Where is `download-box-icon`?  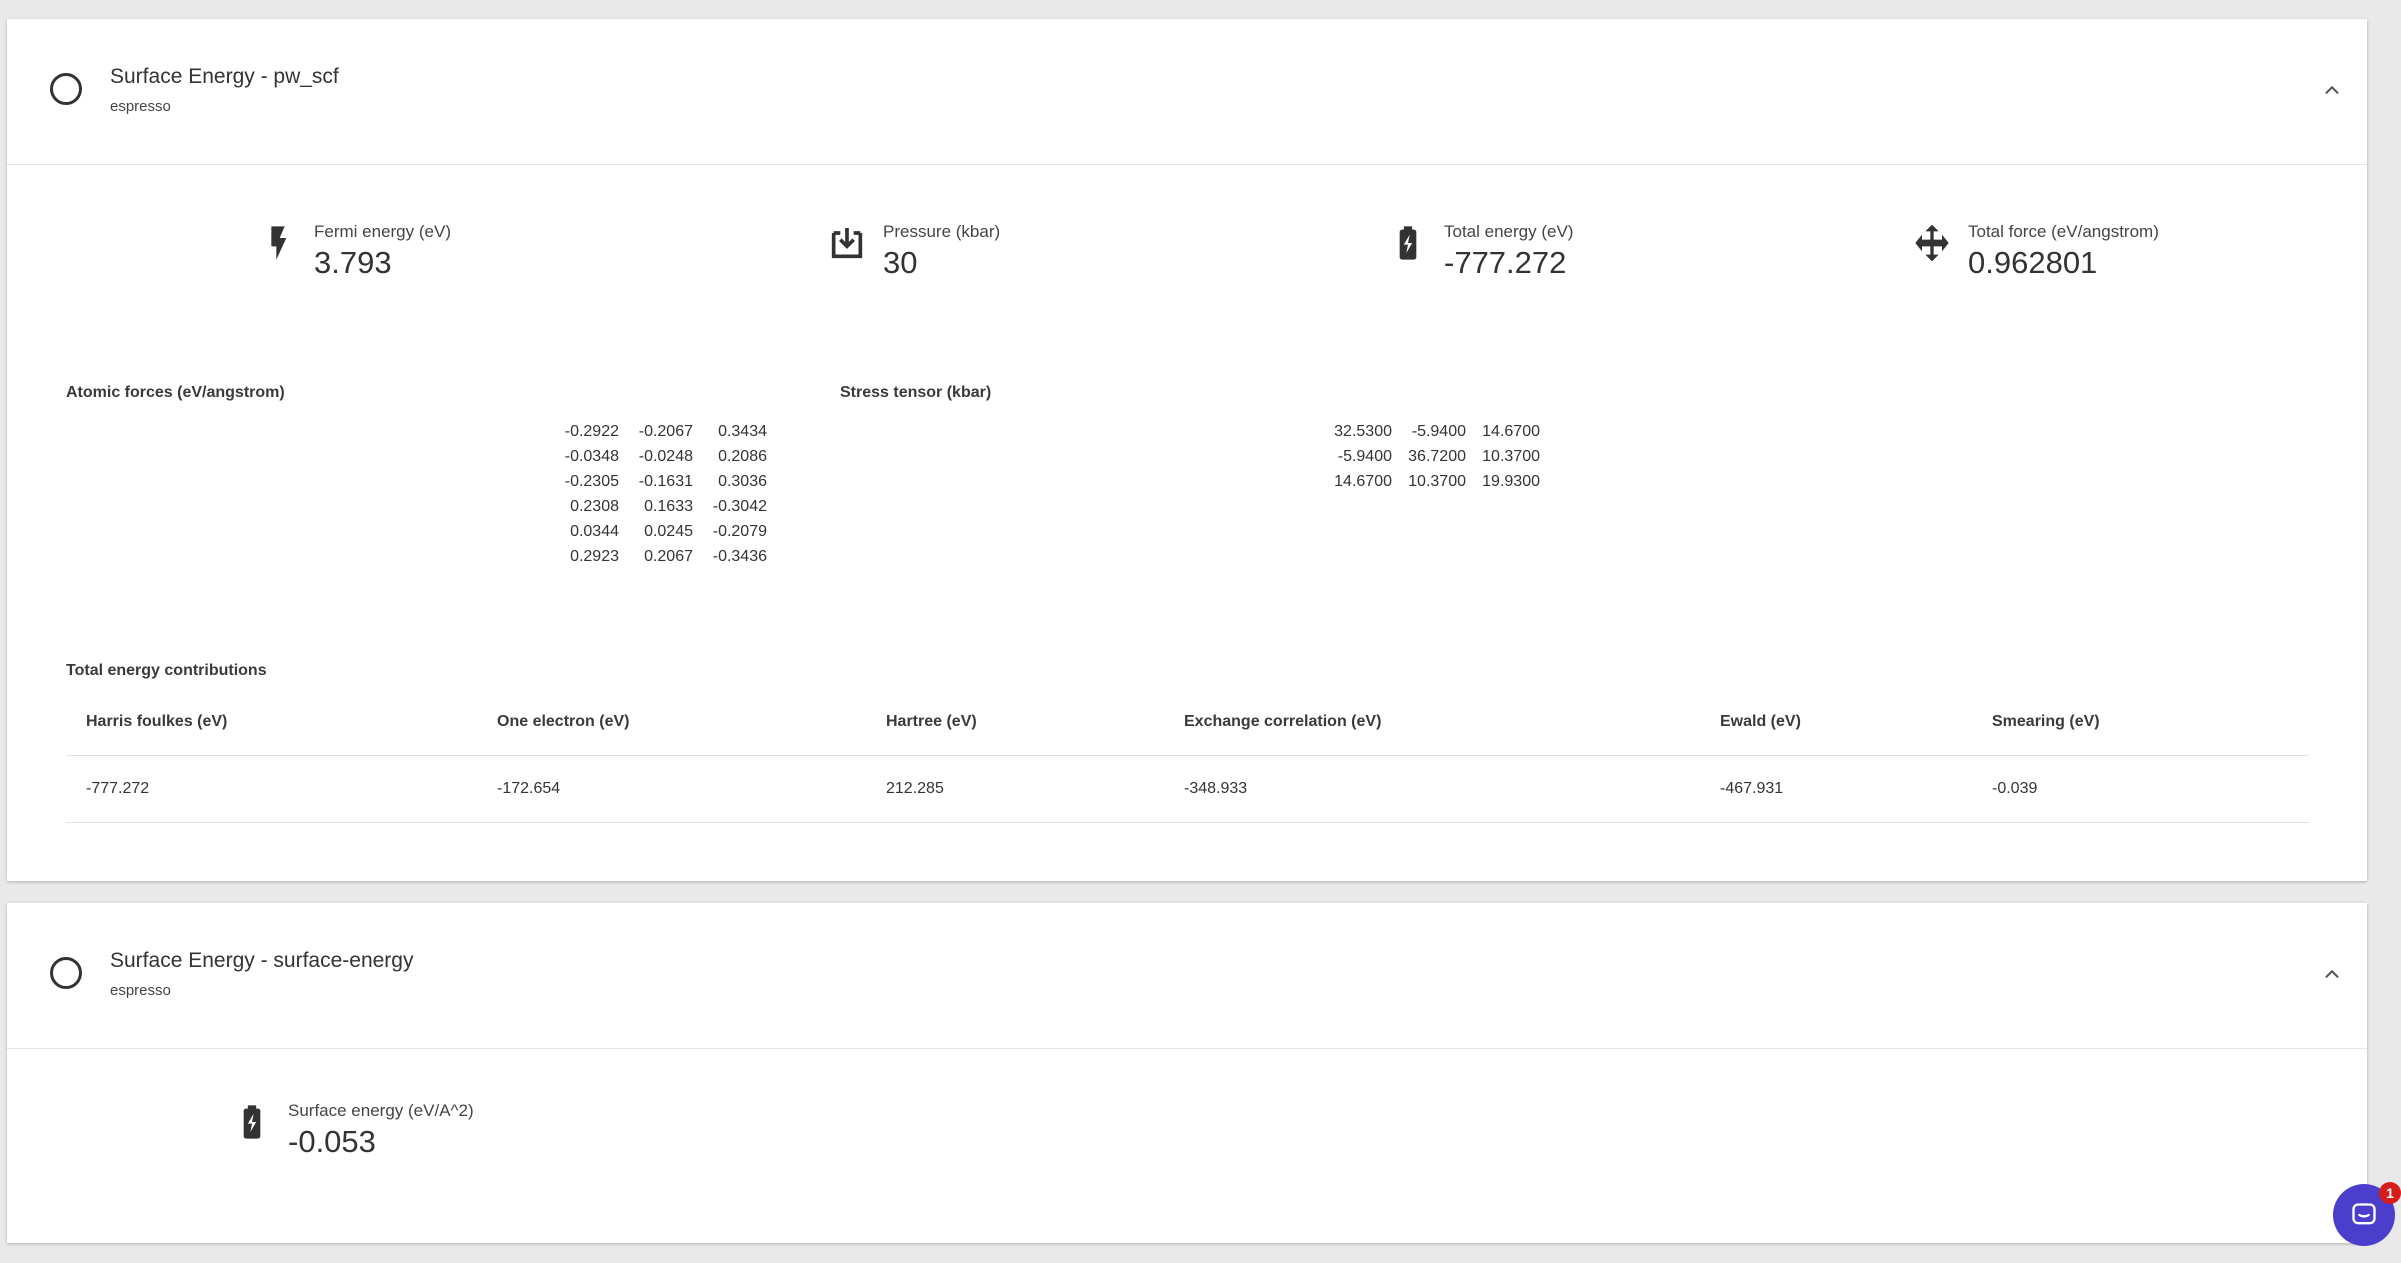
download-box-icon is located at coordinates (847, 243).